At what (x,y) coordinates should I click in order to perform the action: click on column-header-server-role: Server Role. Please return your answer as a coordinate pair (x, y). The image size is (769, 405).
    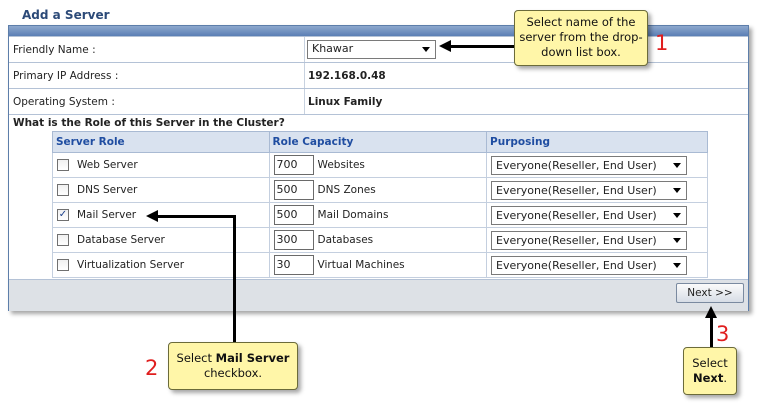
    Looking at the image, I should click on (161, 142).